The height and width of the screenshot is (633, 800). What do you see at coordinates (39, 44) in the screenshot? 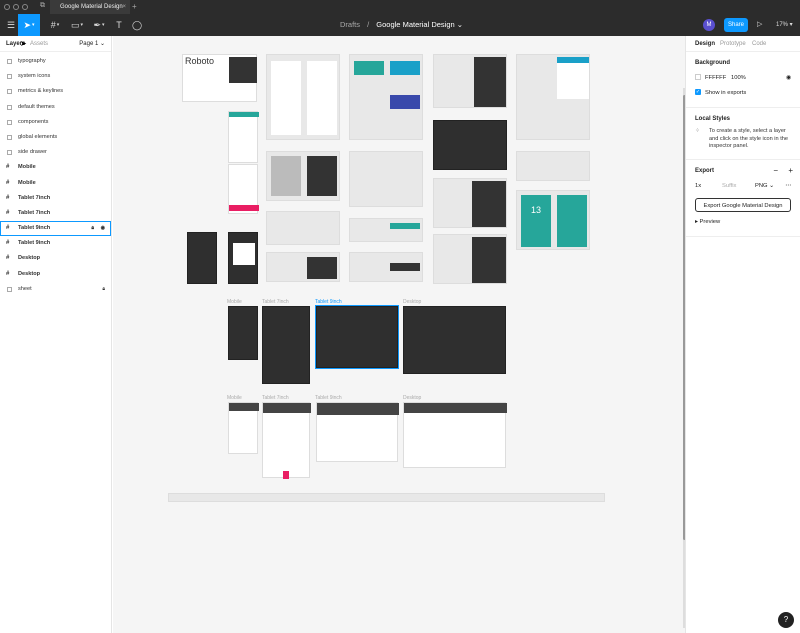
I see `tab-assets: Assets` at bounding box center [39, 44].